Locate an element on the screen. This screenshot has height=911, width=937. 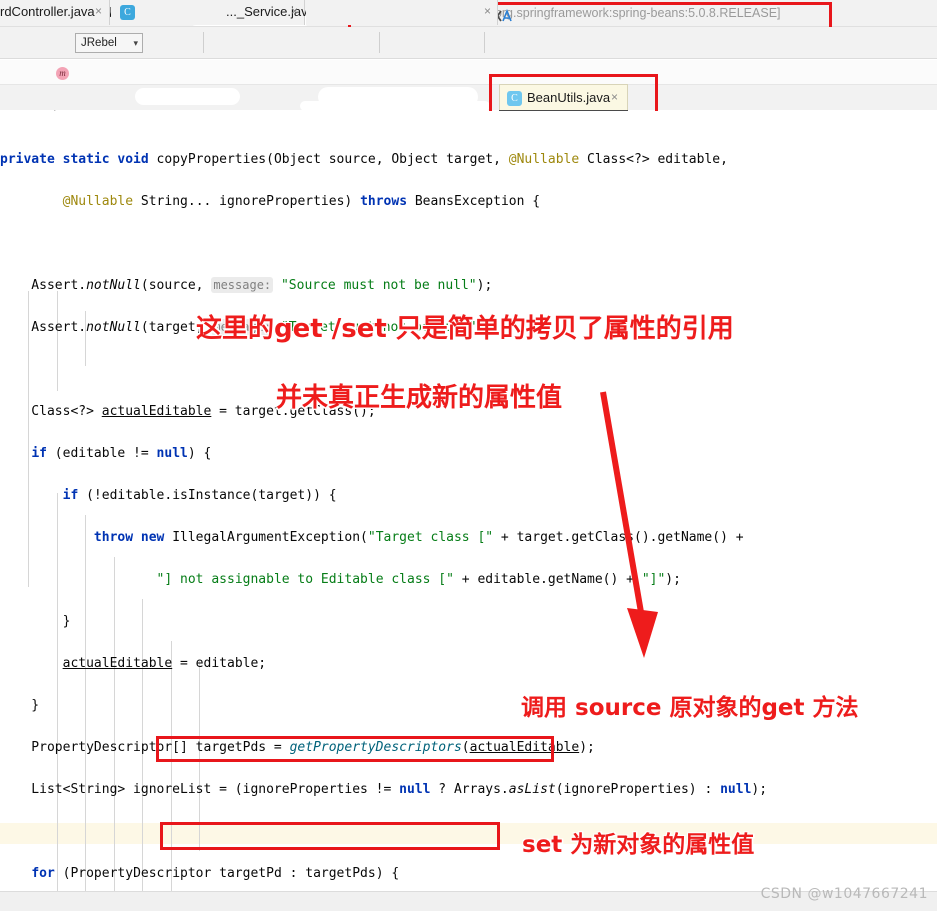
code-line: if (editable != null) { is located at coordinates (121, 453).